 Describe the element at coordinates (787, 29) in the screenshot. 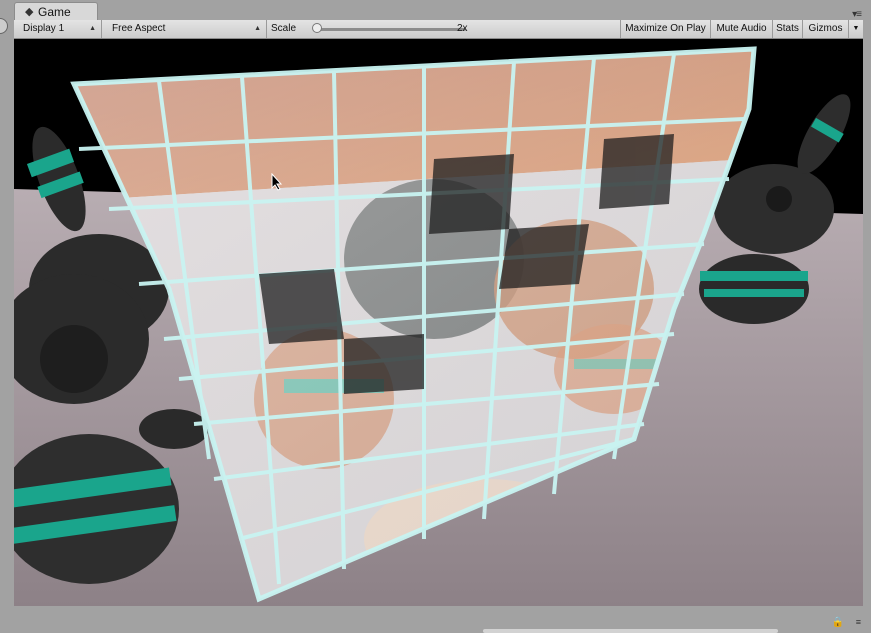

I see `stats-button: Stats` at that location.